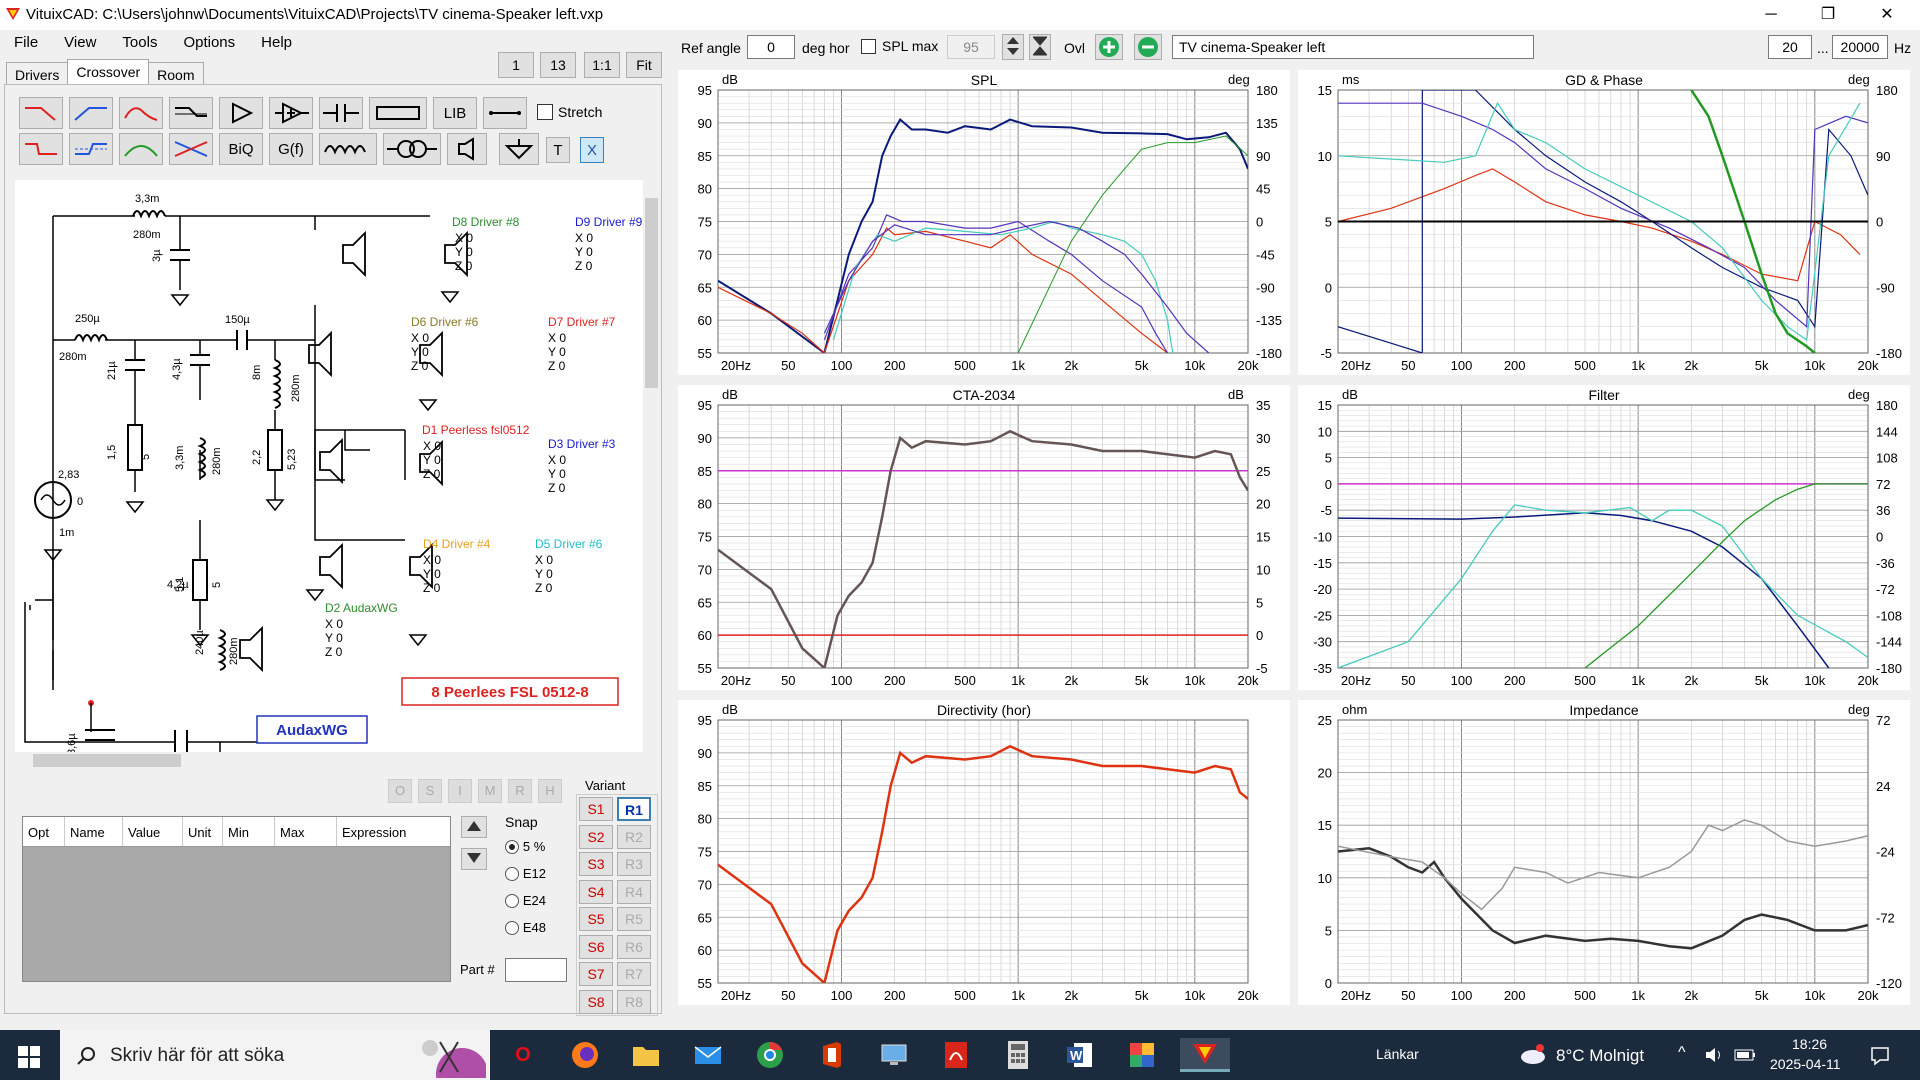 Image resolution: width=1920 pixels, height=1080 pixels. I want to click on tab-room: Room, so click(176, 74).